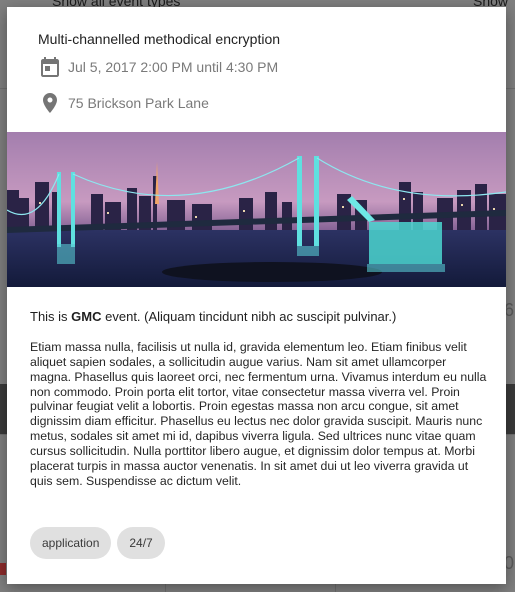  What do you see at coordinates (50, 67) in the screenshot?
I see `calendar-icon` at bounding box center [50, 67].